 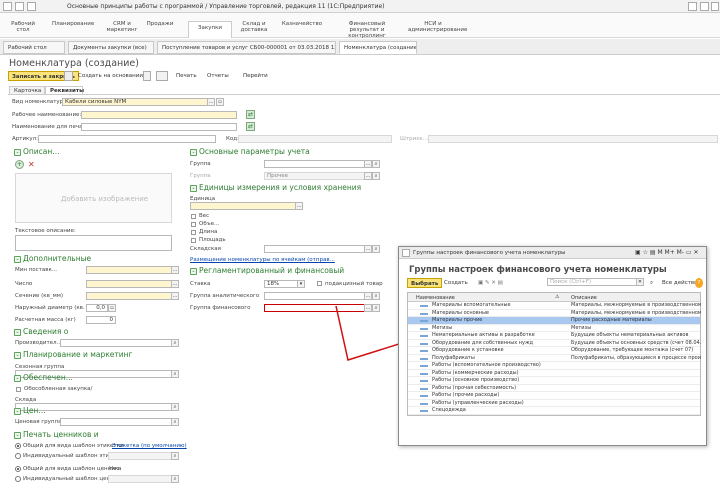 I want to click on section-planning: Планирование, so click(x=73, y=24).